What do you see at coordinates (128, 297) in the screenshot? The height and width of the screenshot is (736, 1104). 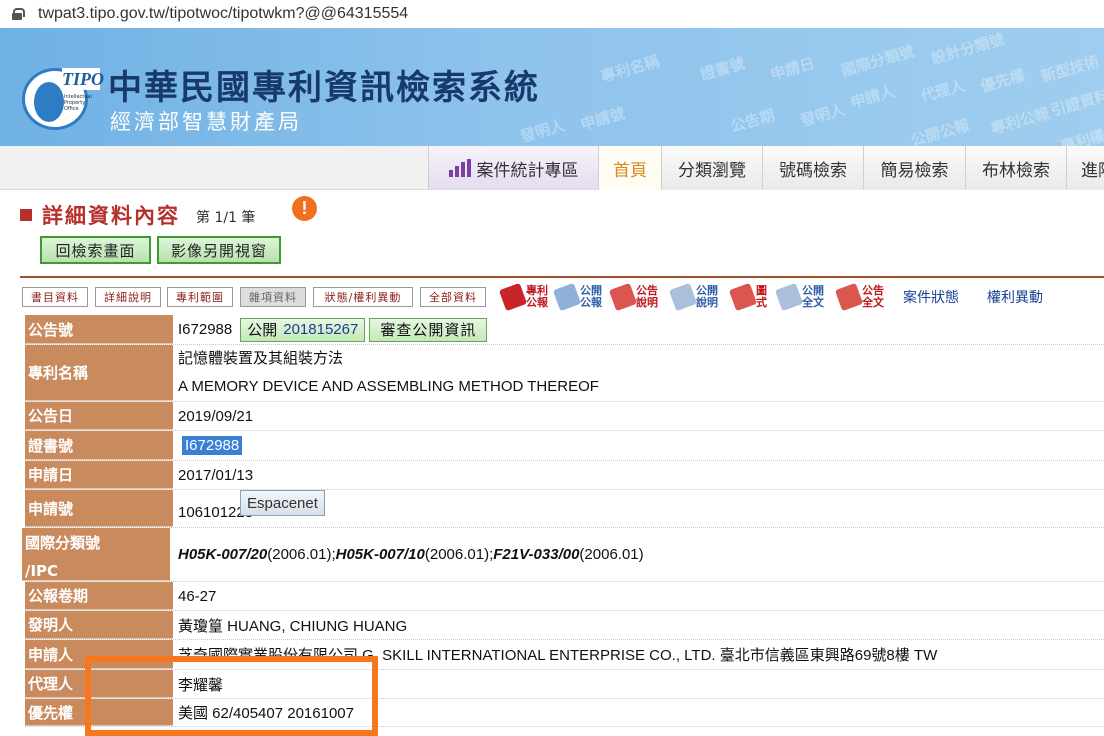 I see `subtab-description: 詳細說明` at bounding box center [128, 297].